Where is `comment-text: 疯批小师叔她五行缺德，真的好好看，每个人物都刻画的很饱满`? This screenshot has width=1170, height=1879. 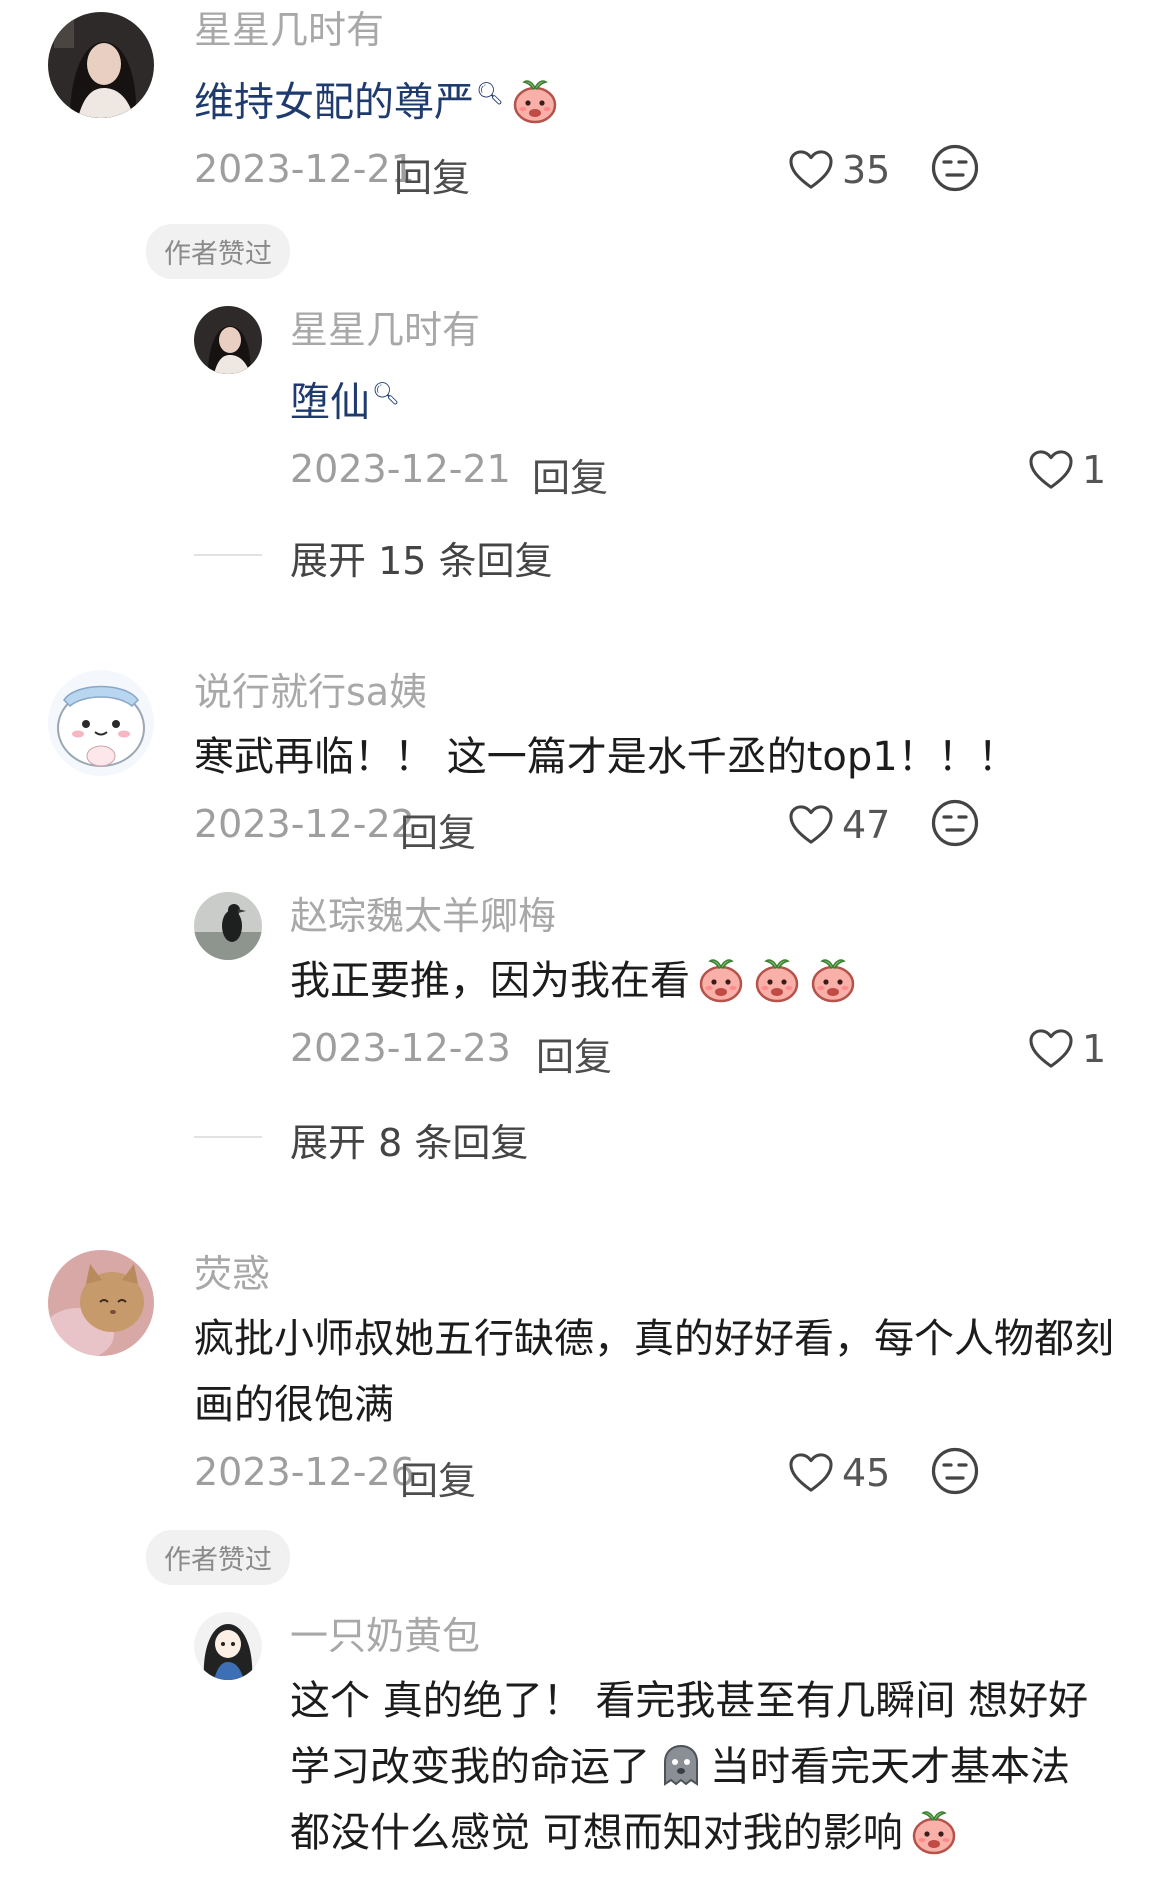 comment-text: 疯批小师叔她五行缺德，真的好好看，每个人物都刻画的很饱满 is located at coordinates (659, 1372).